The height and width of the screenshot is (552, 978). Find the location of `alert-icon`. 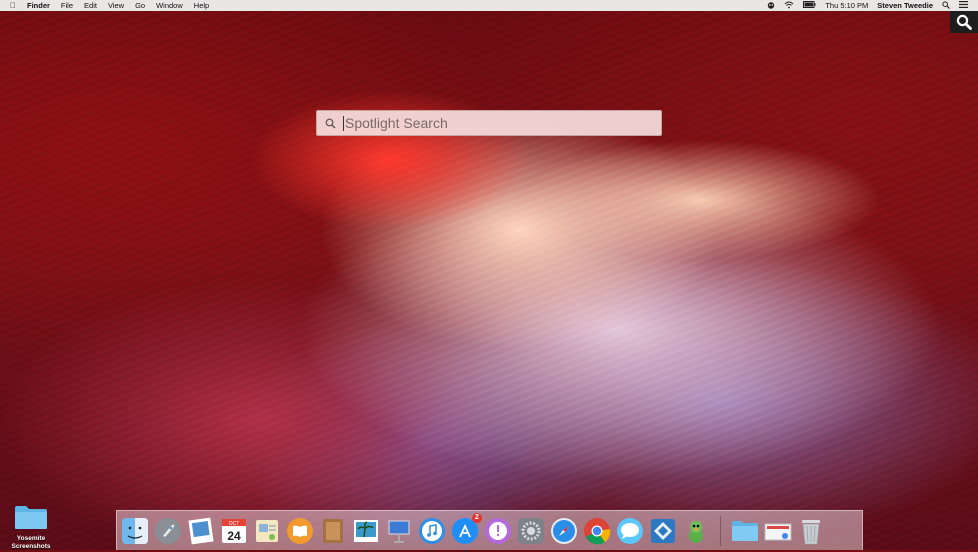

alert-icon is located at coordinates (498, 530).